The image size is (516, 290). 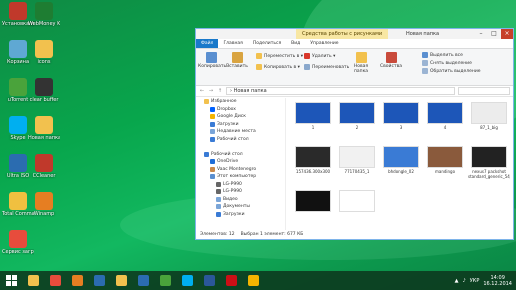 I want to click on file-item: 2, so click(x=357, y=116).